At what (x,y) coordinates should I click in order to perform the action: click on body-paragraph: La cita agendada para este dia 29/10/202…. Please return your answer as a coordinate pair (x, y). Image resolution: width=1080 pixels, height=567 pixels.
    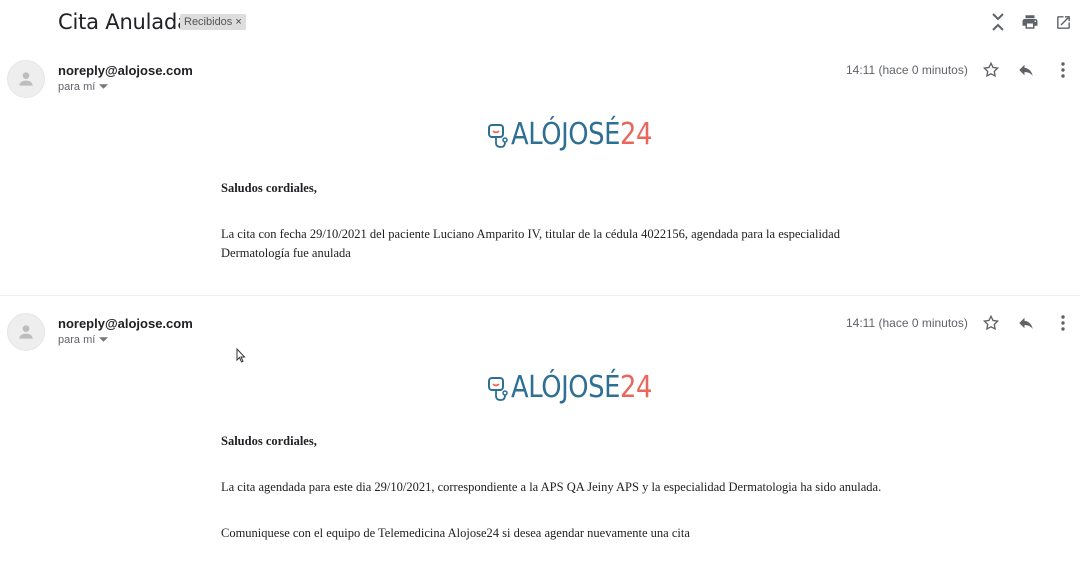
    Looking at the image, I should click on (551, 487).